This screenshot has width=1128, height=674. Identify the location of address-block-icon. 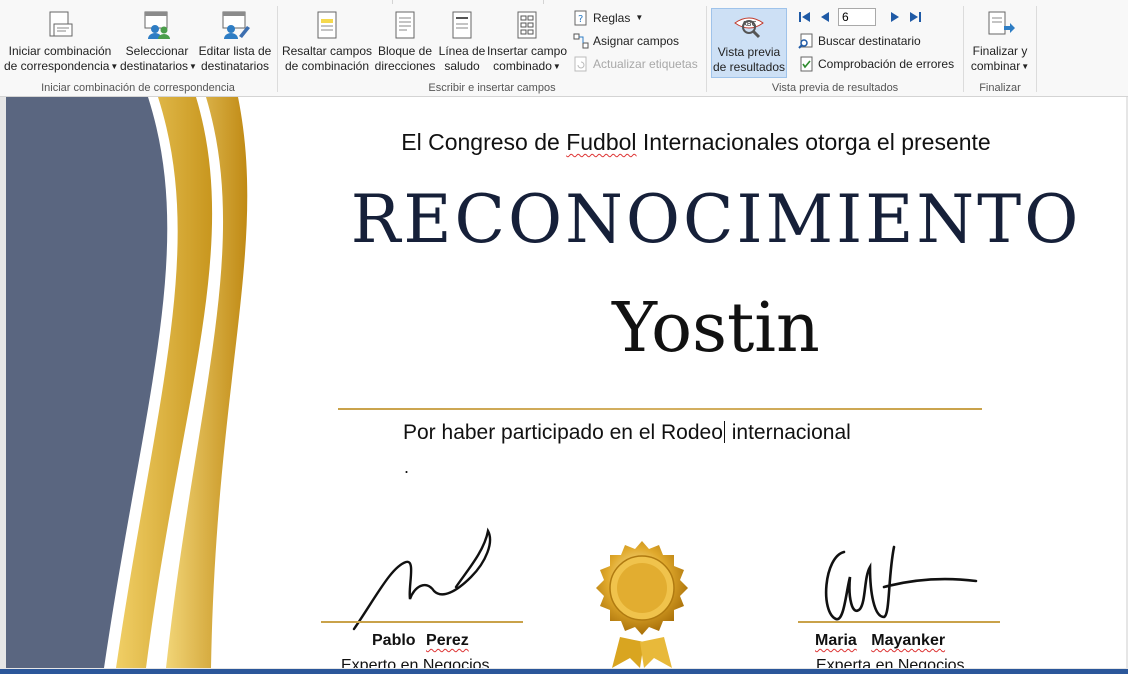
(405, 25).